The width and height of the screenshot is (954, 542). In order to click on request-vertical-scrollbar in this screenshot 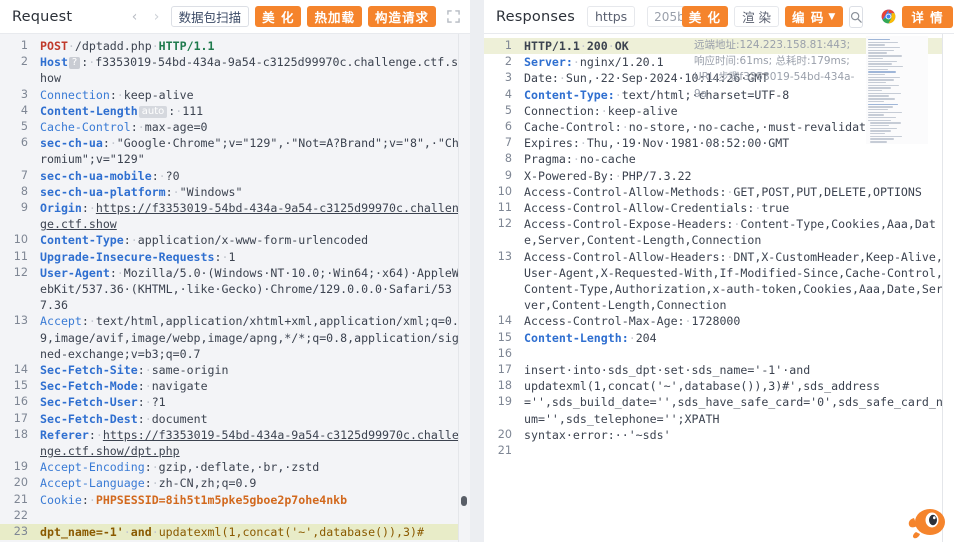, I will do `click(464, 288)`.